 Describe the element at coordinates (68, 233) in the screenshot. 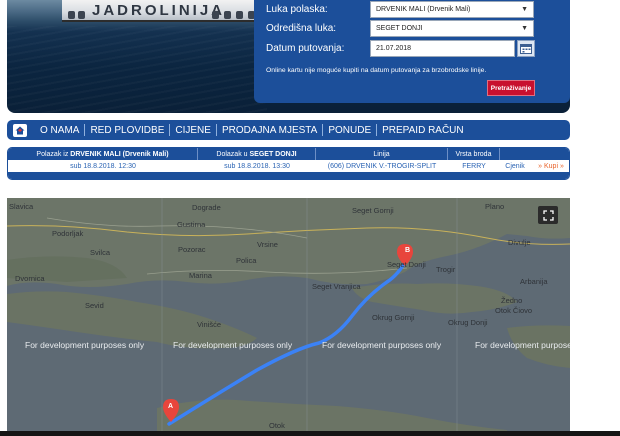

I see `map-label: Podorljak` at that location.